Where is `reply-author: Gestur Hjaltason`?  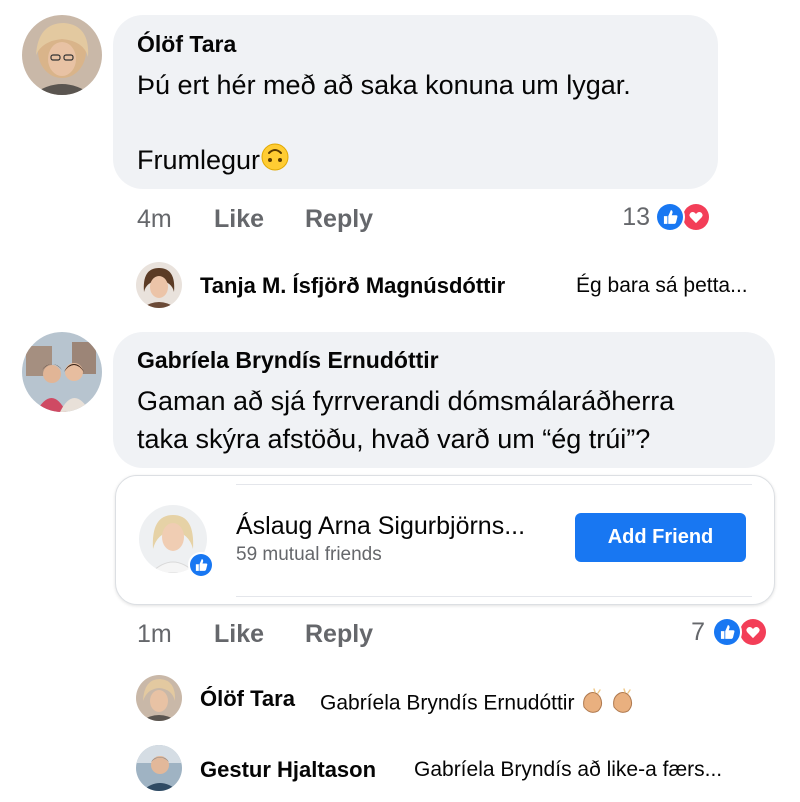 reply-author: Gestur Hjaltason is located at coordinates (288, 770).